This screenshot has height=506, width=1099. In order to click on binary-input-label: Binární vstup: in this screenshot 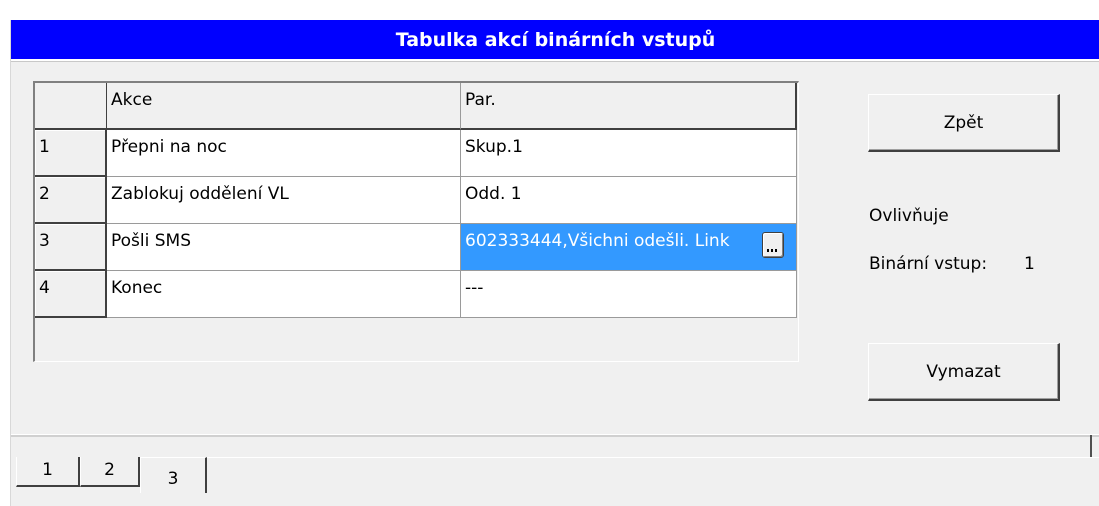, I will do `click(928, 264)`.